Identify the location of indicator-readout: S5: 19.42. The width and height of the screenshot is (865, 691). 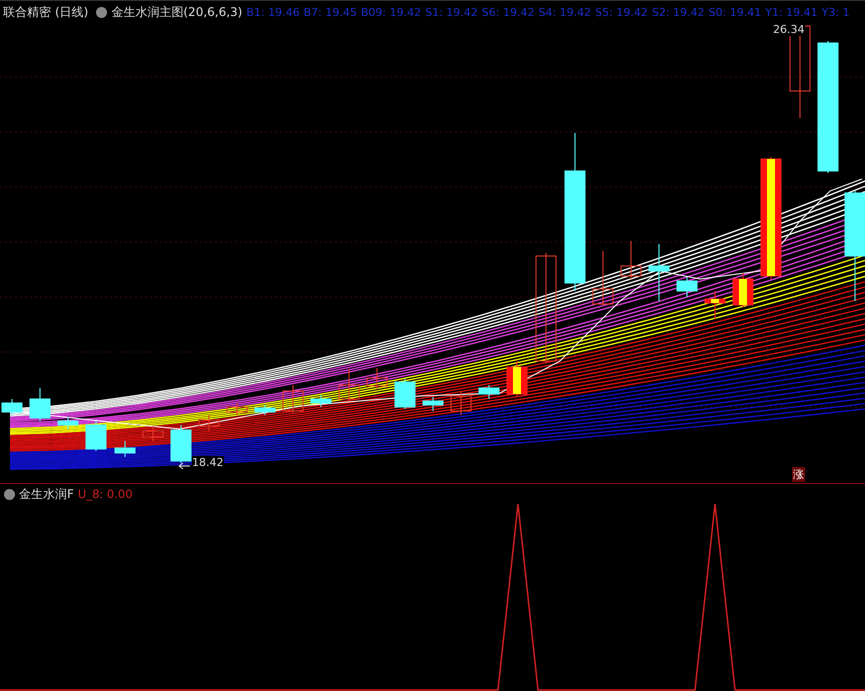
(621, 12).